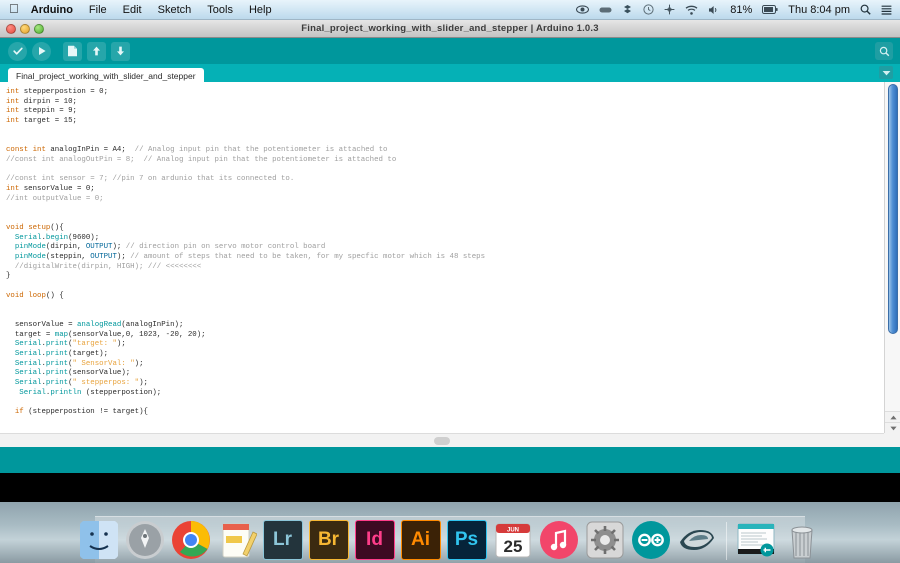 This screenshot has width=900, height=563. I want to click on volume-icon, so click(714, 10).